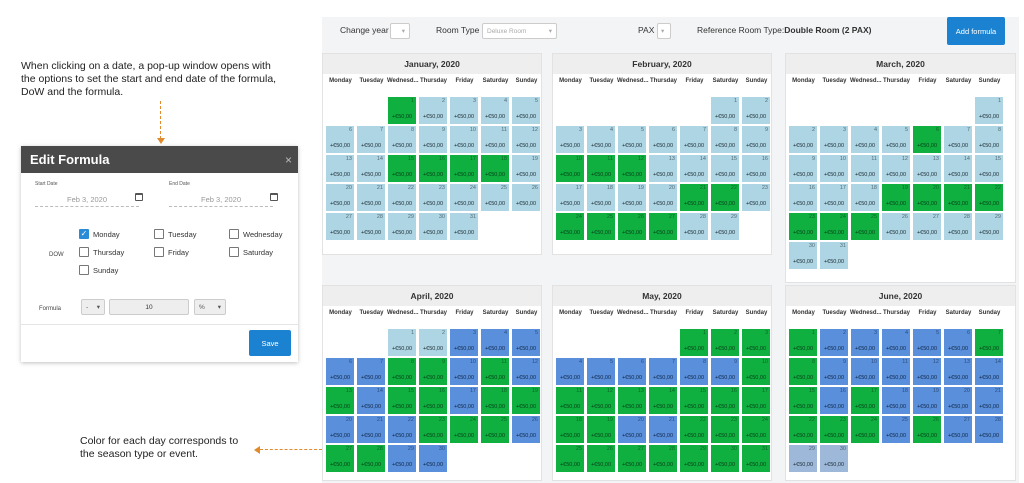 The height and width of the screenshot is (483, 1024). What do you see at coordinates (171, 252) in the screenshot?
I see `dow-checkbox-friday: Friday` at bounding box center [171, 252].